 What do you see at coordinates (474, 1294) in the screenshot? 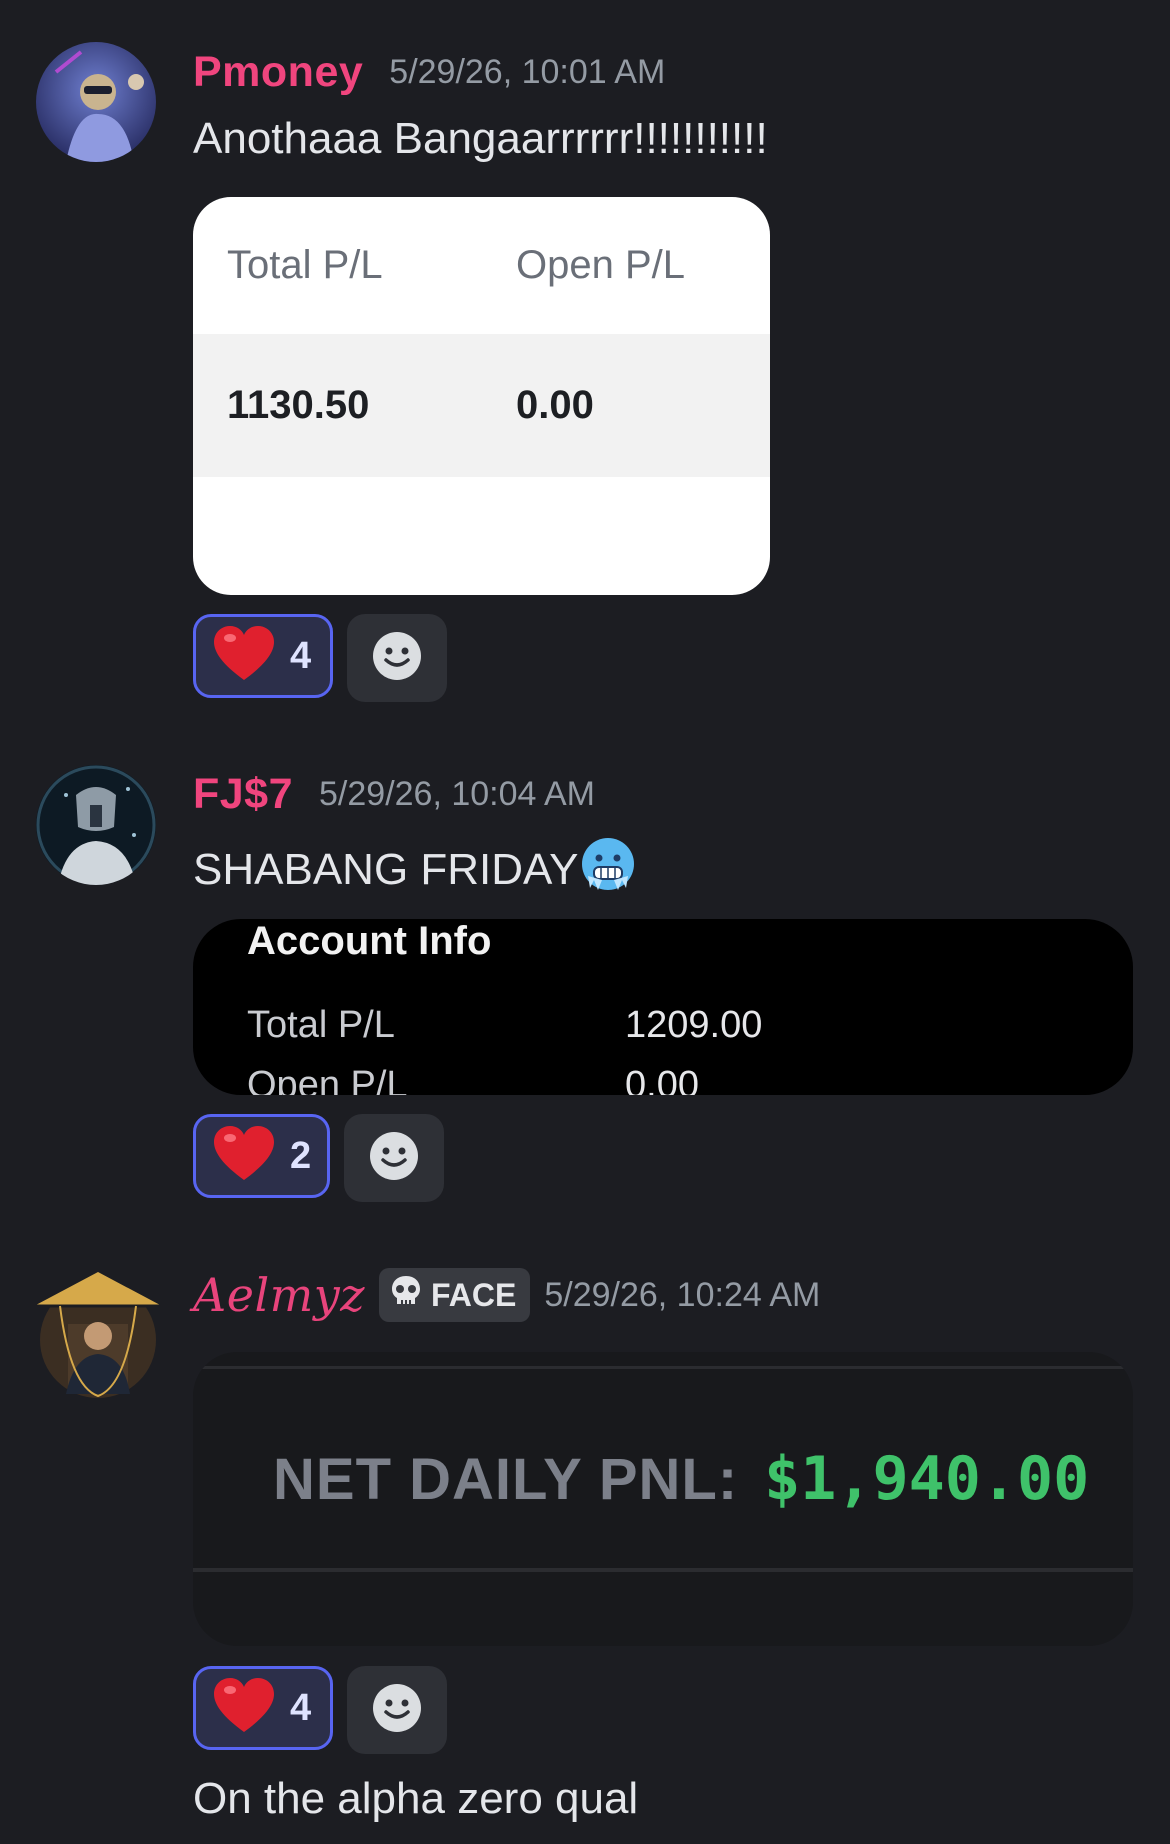
I see `badge-label: FACE` at bounding box center [474, 1294].